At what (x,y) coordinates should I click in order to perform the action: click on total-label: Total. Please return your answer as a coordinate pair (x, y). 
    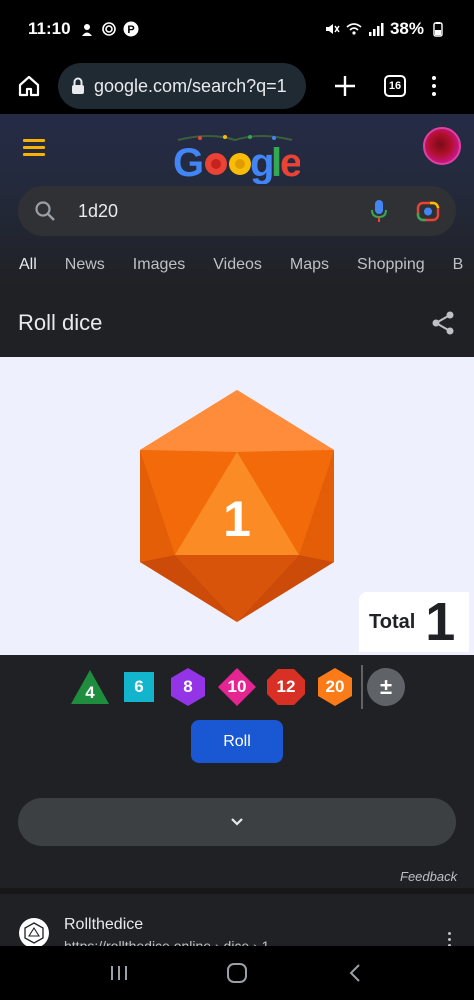
    Looking at the image, I should click on (392, 621).